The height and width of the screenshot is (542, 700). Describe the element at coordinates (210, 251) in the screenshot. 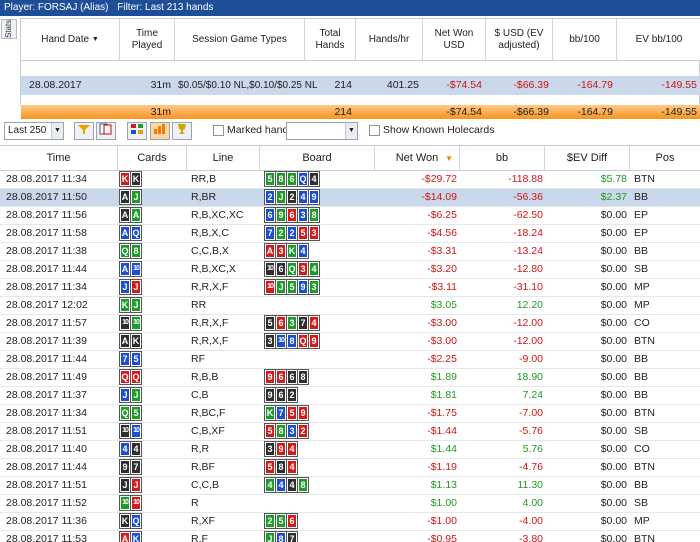

I see `hand-line: C,C,B,X` at that location.